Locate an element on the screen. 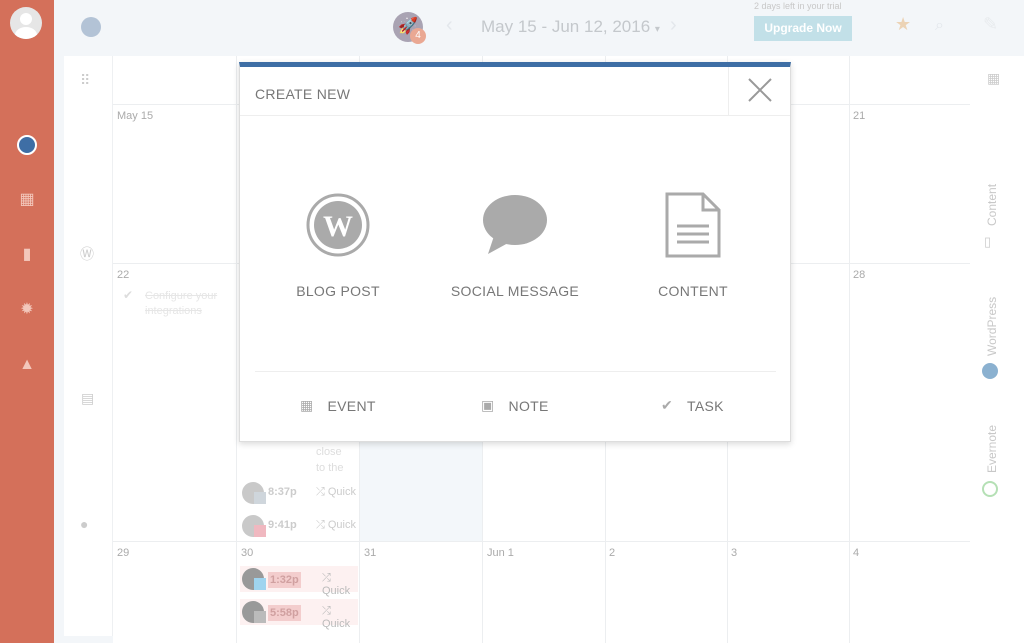  note-option: ▣ NOTE is located at coordinates (515, 405).